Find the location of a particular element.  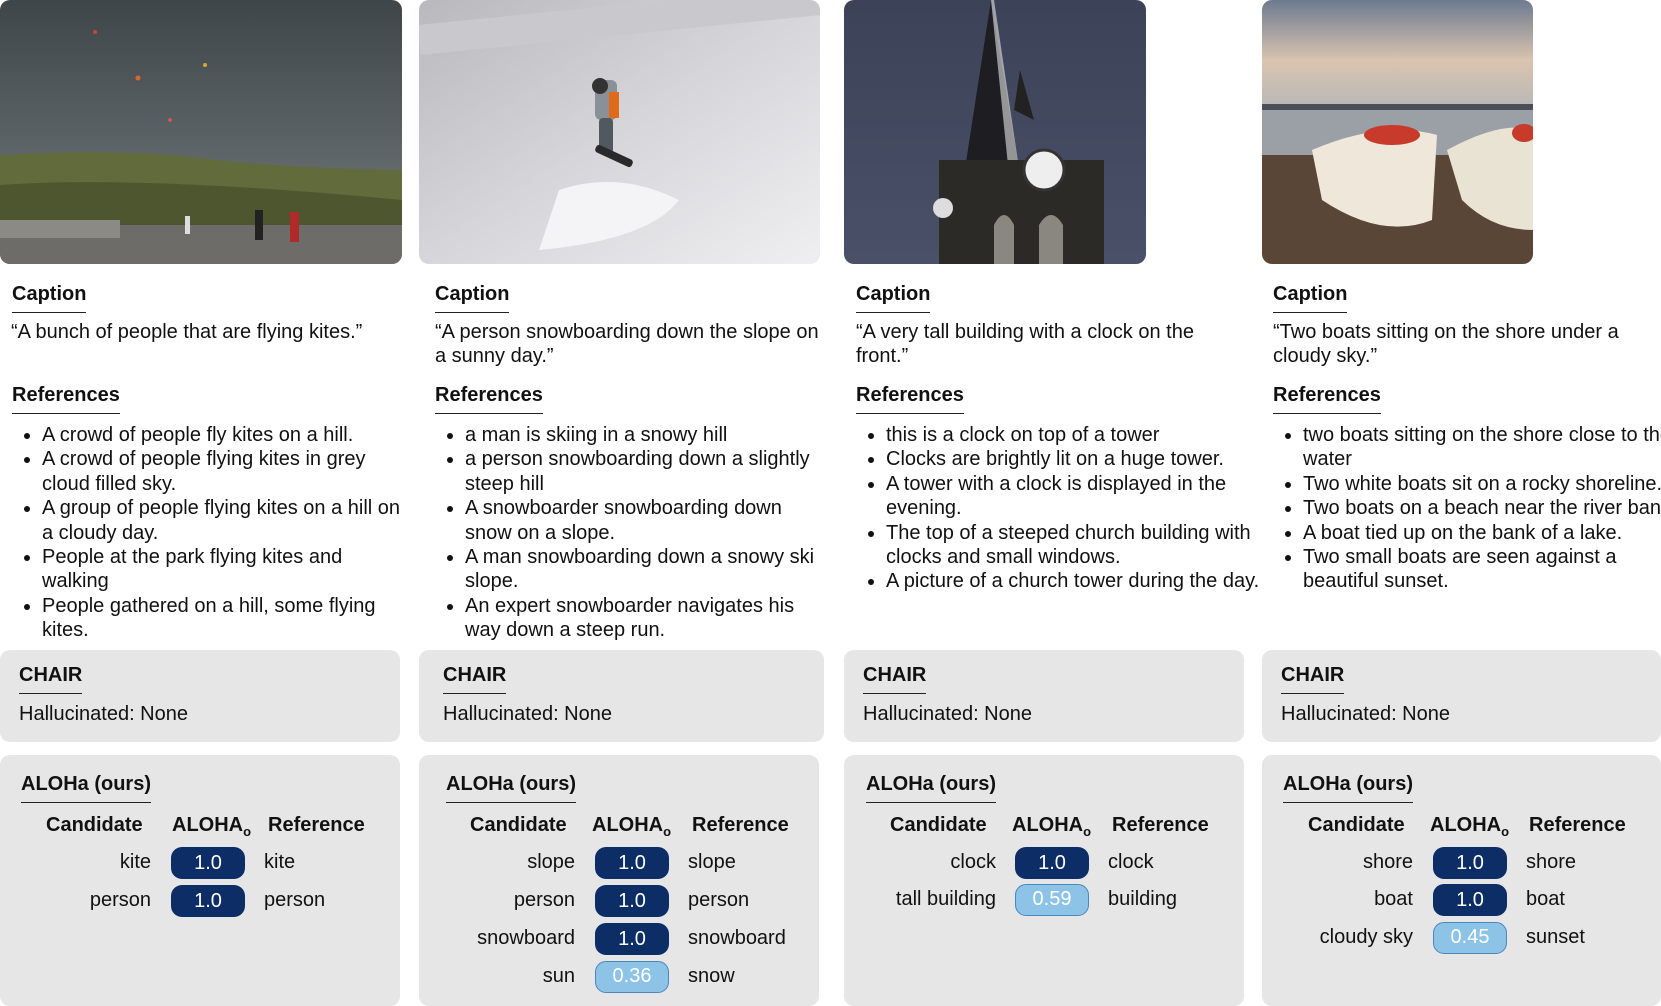

aloha-score-pill: 0.36 is located at coordinates (632, 977).